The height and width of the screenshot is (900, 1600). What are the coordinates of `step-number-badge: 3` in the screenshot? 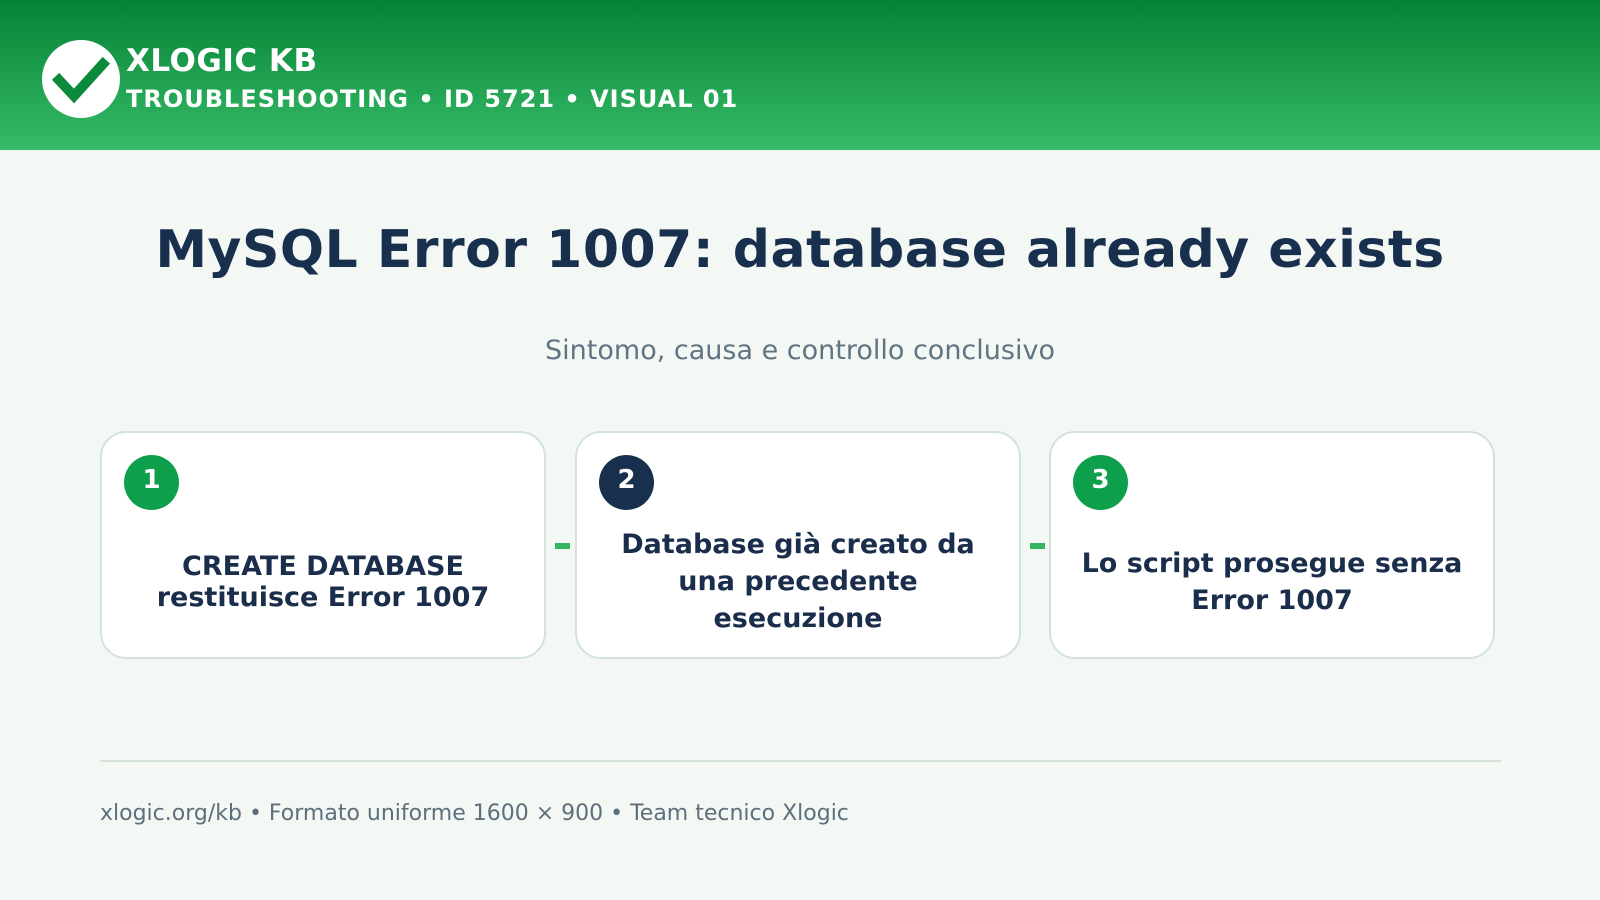 It's located at (1100, 482).